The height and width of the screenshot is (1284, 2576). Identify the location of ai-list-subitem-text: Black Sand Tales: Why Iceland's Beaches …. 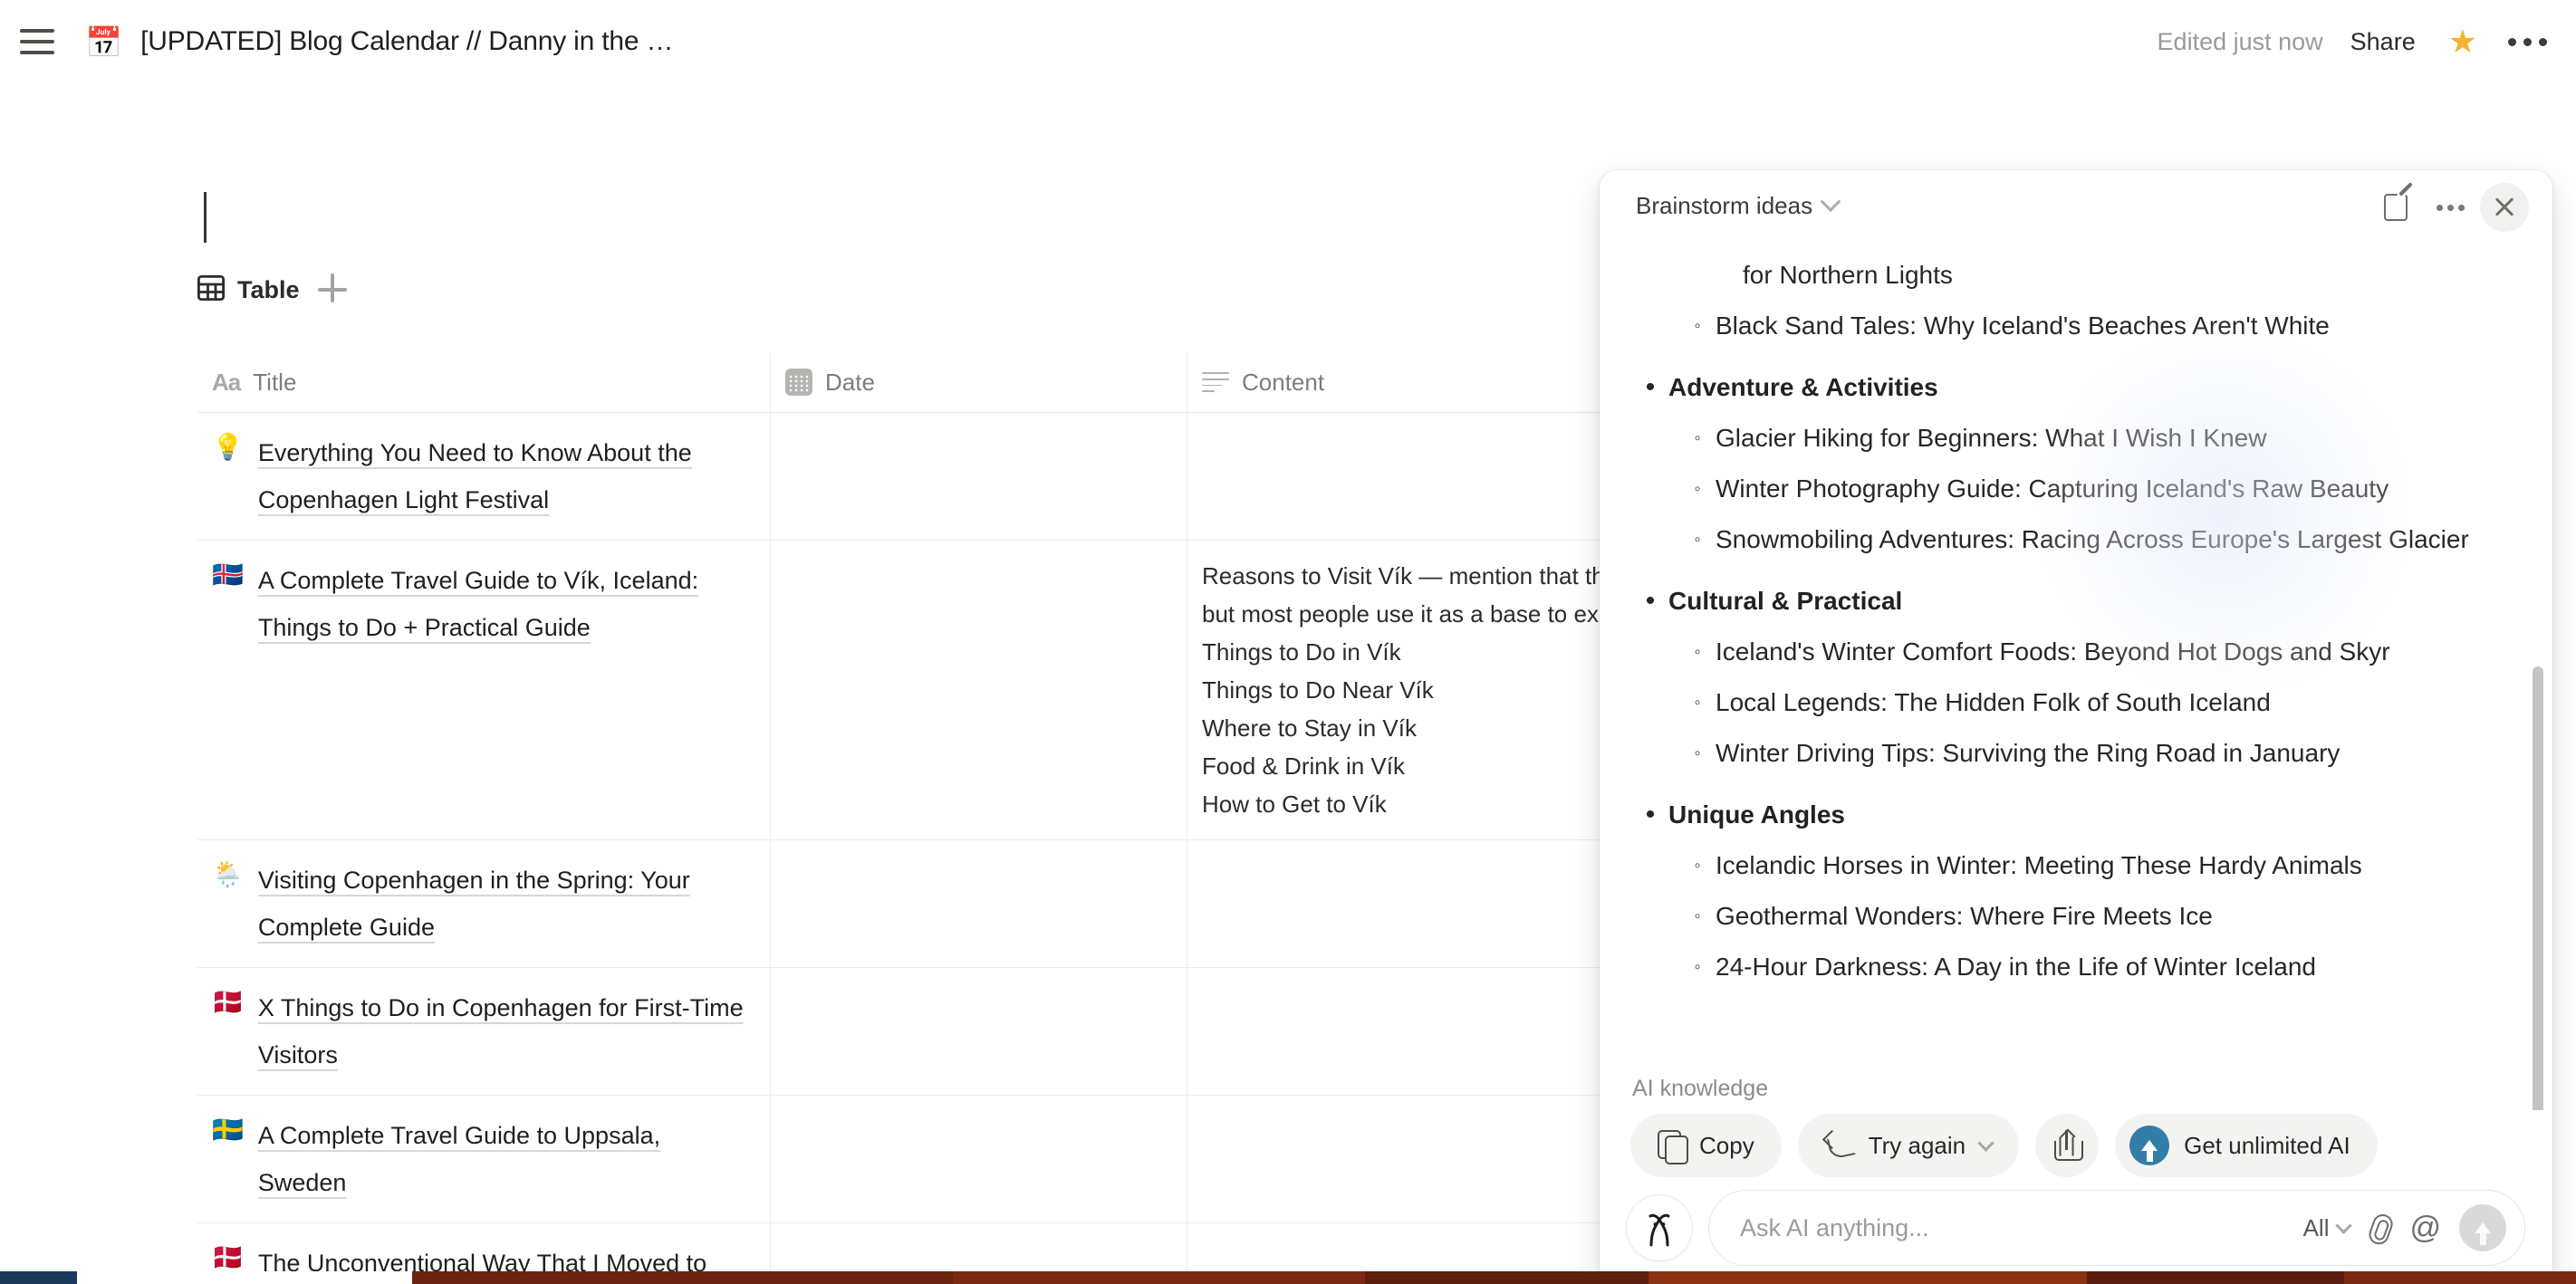
(2023, 325).